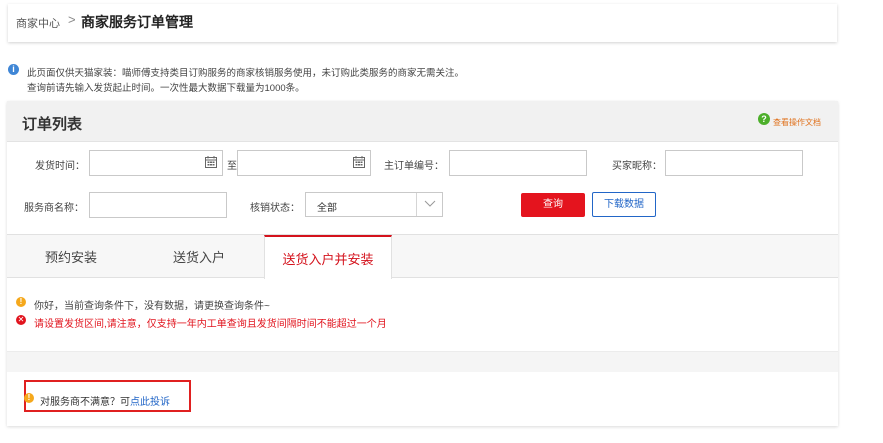 The height and width of the screenshot is (443, 883). What do you see at coordinates (71, 256) in the screenshot?
I see `tab-reservation-install: 预约安装` at bounding box center [71, 256].